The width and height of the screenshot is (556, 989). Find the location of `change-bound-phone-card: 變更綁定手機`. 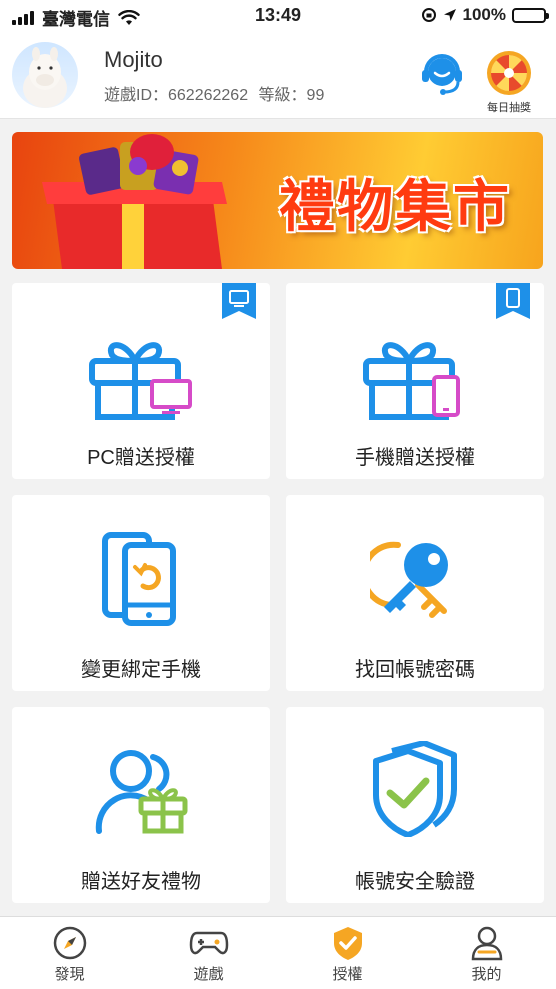

change-bound-phone-card: 變更綁定手機 is located at coordinates (141, 593).